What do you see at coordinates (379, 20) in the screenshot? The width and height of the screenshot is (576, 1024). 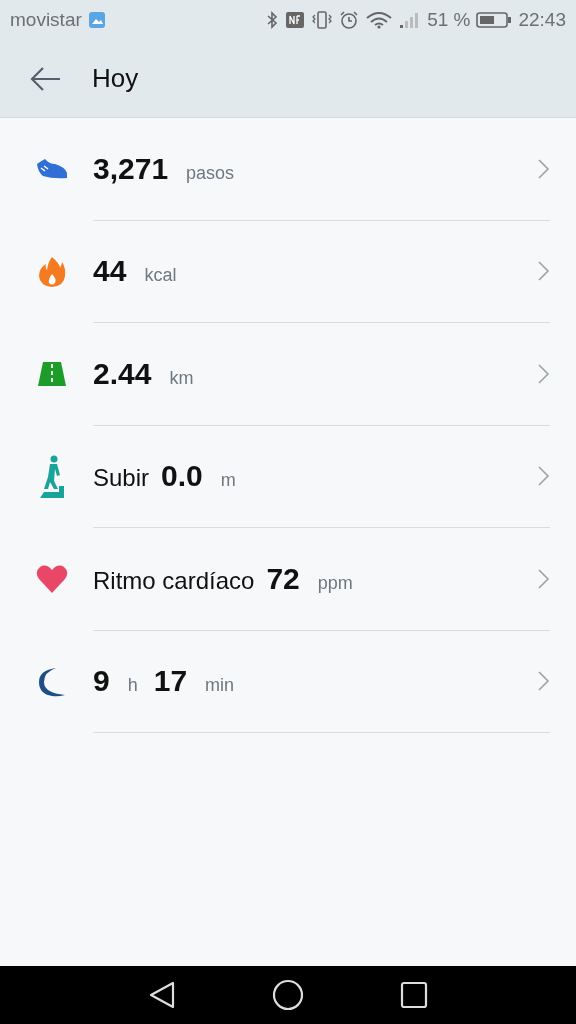 I see `wifi-icon` at bounding box center [379, 20].